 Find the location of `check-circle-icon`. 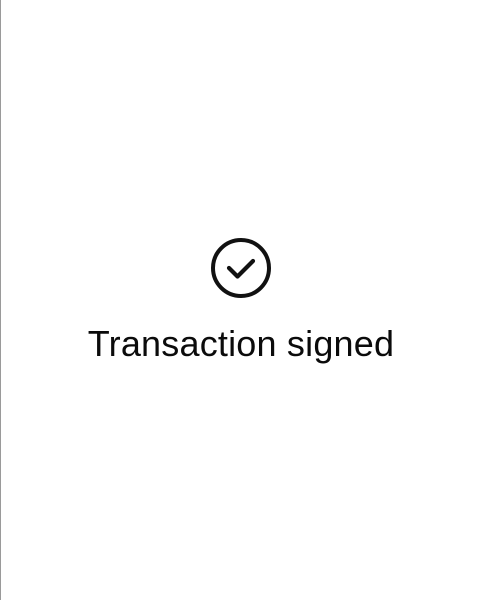

check-circle-icon is located at coordinates (241, 268).